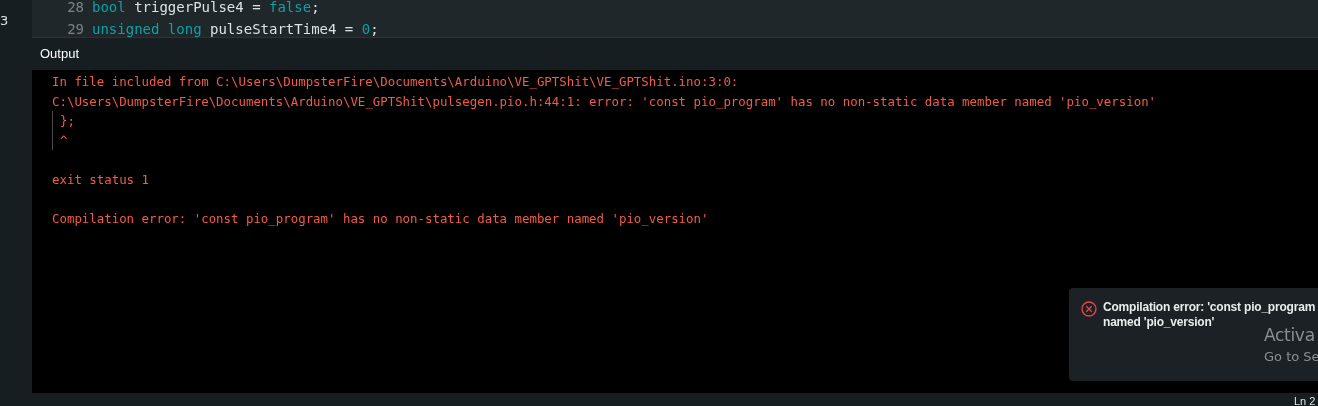 This screenshot has width=1318, height=406. What do you see at coordinates (1089, 309) in the screenshot?
I see `error-icon` at bounding box center [1089, 309].